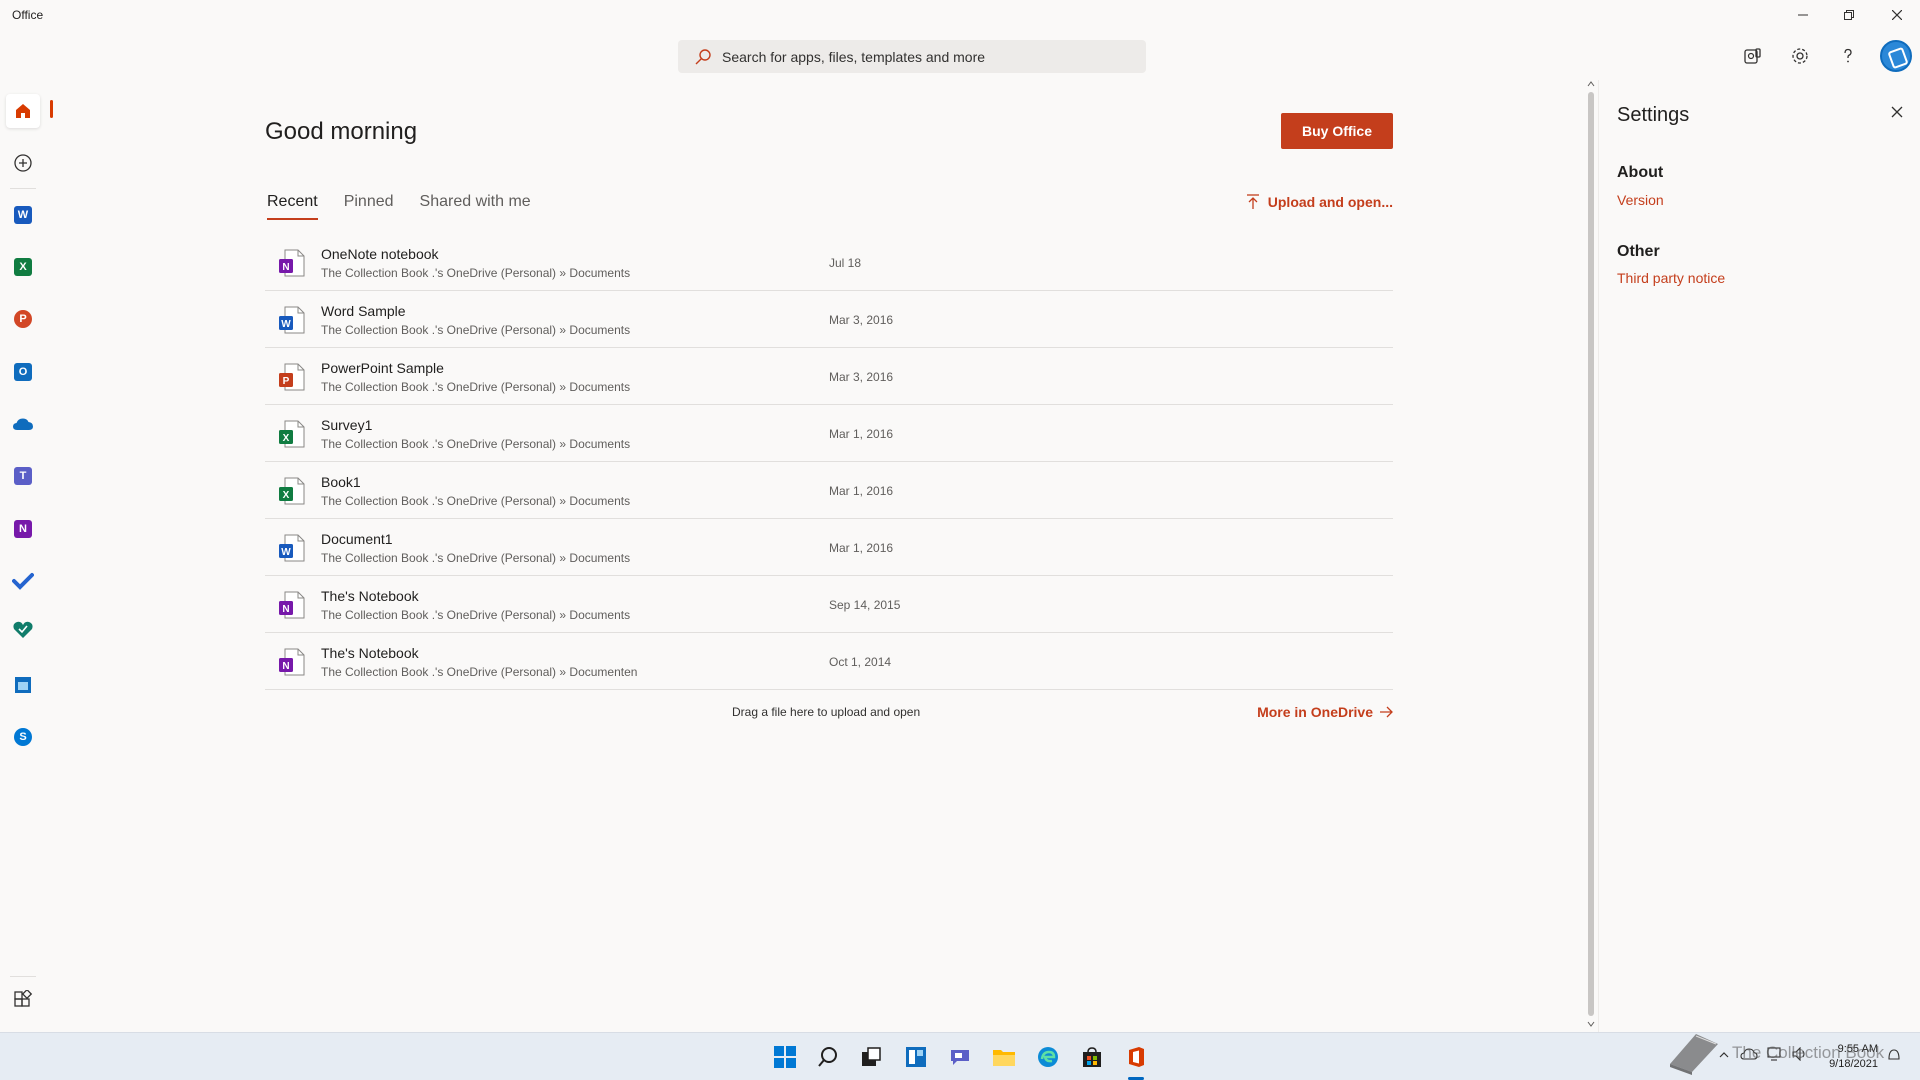 This screenshot has height=1080, width=1920. Describe the element at coordinates (23, 976) in the screenshot. I see `nav-divider-bottom` at that location.